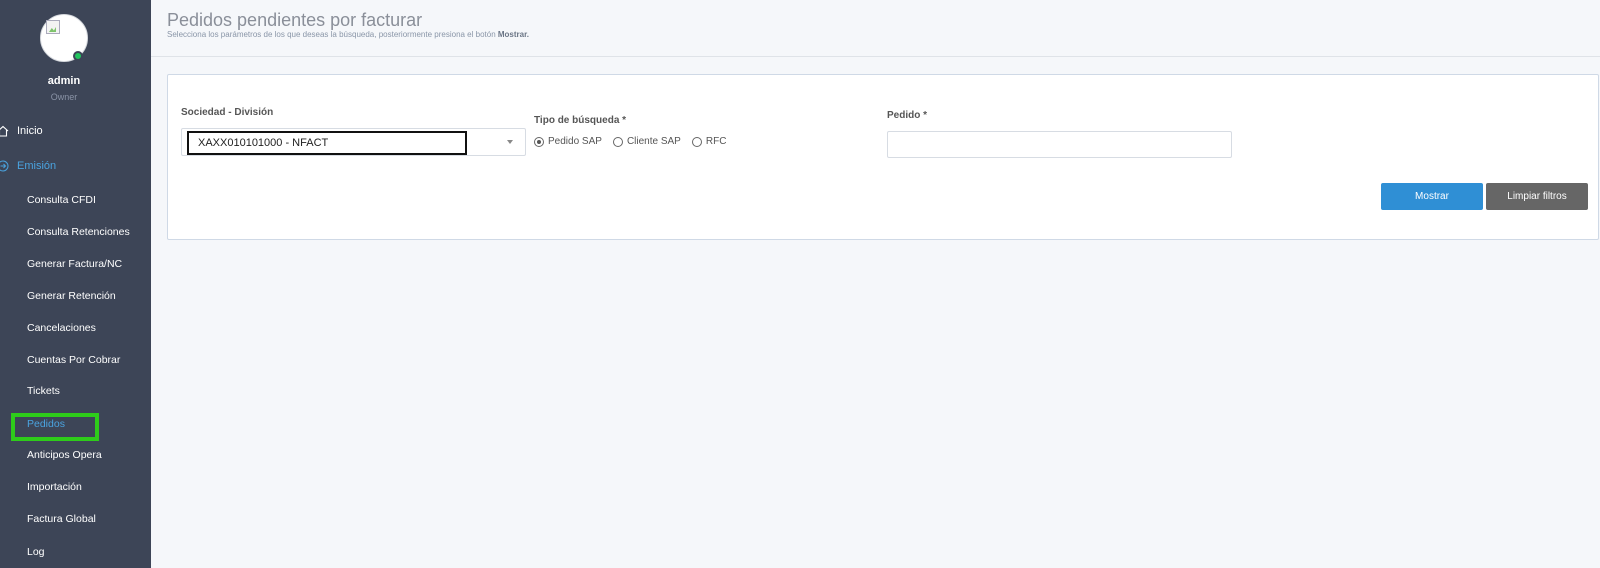  Describe the element at coordinates (4, 166) in the screenshot. I see `arrow-circle-right-icon` at that location.